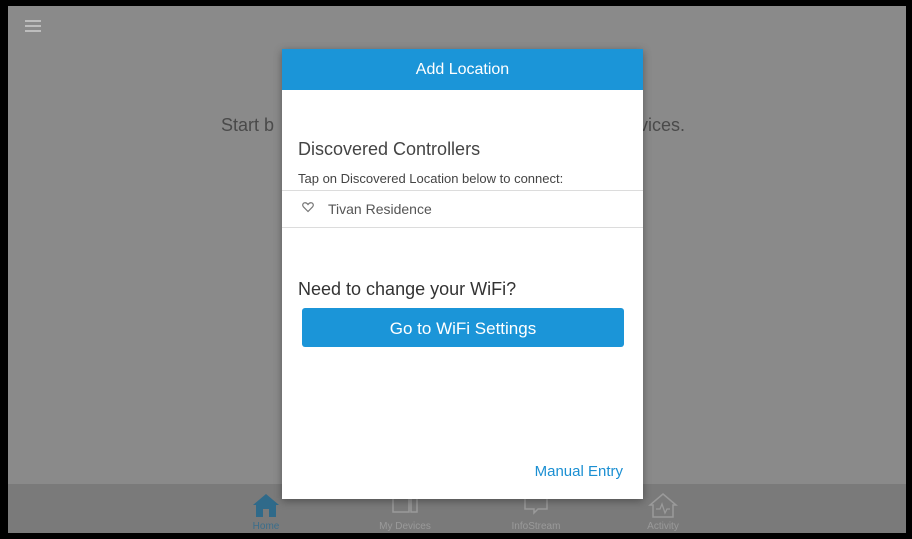 This screenshot has width=912, height=539. I want to click on activity-icon, so click(663, 505).